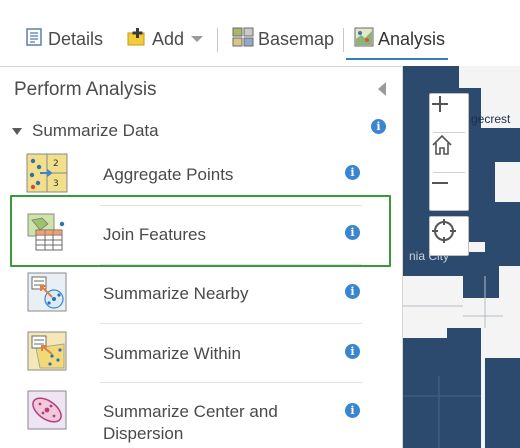 The height and width of the screenshot is (448, 520). I want to click on section-summarize-data: Summarize Data, so click(85, 131).